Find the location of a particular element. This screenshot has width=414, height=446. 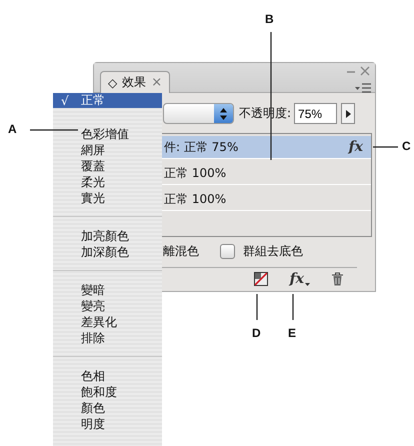

callout-letter: D is located at coordinates (256, 333).